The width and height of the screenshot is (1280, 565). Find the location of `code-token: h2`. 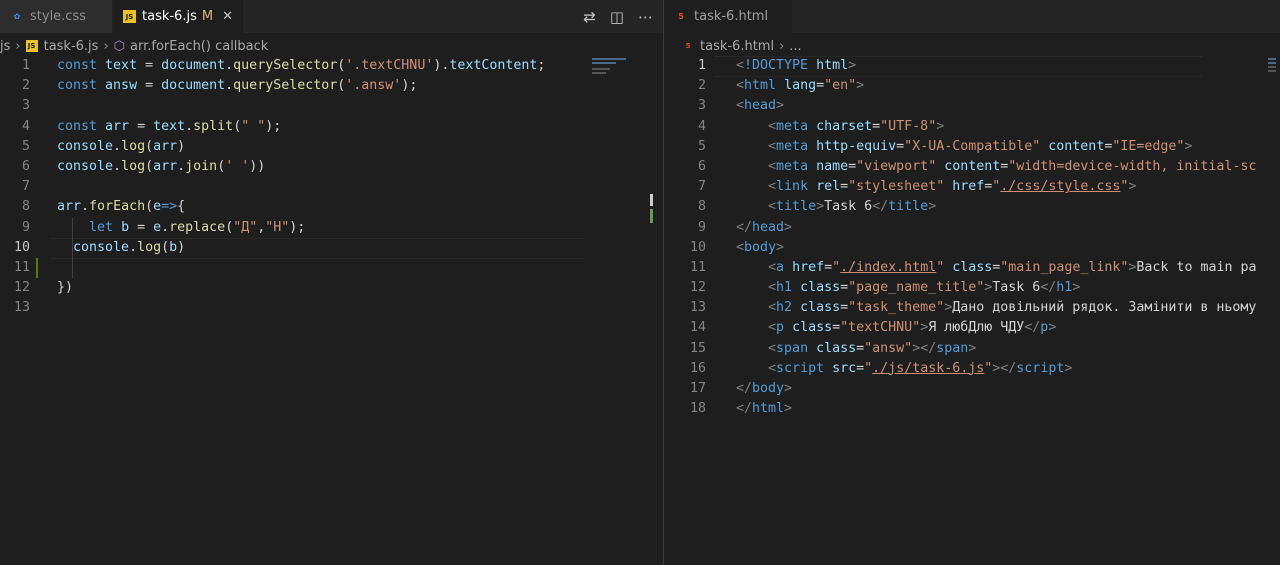

code-token: h2 is located at coordinates (784, 308).